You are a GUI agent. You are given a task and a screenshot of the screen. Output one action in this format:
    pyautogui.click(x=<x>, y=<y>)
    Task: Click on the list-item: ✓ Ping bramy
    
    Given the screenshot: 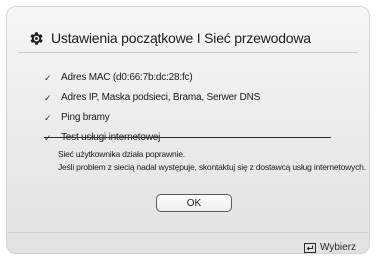 What is the action you would take?
    pyautogui.click(x=152, y=117)
    